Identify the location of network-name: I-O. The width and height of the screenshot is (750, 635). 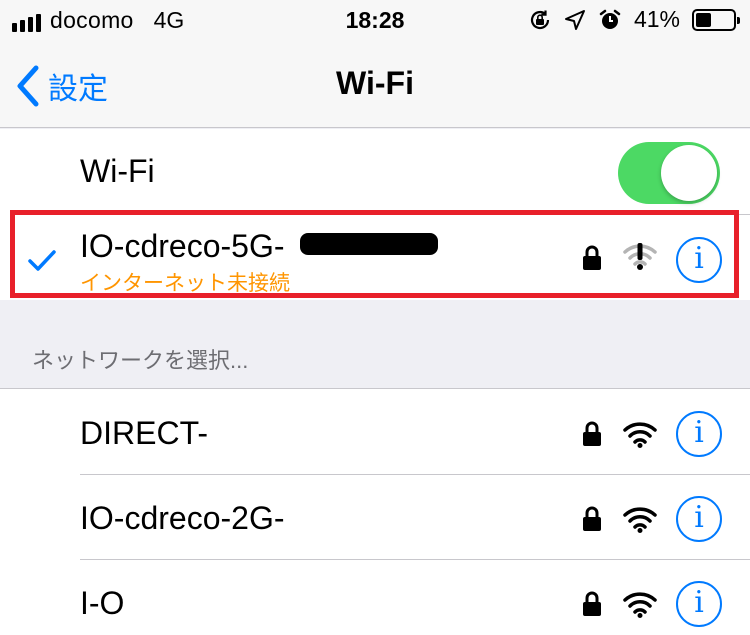
(102, 603).